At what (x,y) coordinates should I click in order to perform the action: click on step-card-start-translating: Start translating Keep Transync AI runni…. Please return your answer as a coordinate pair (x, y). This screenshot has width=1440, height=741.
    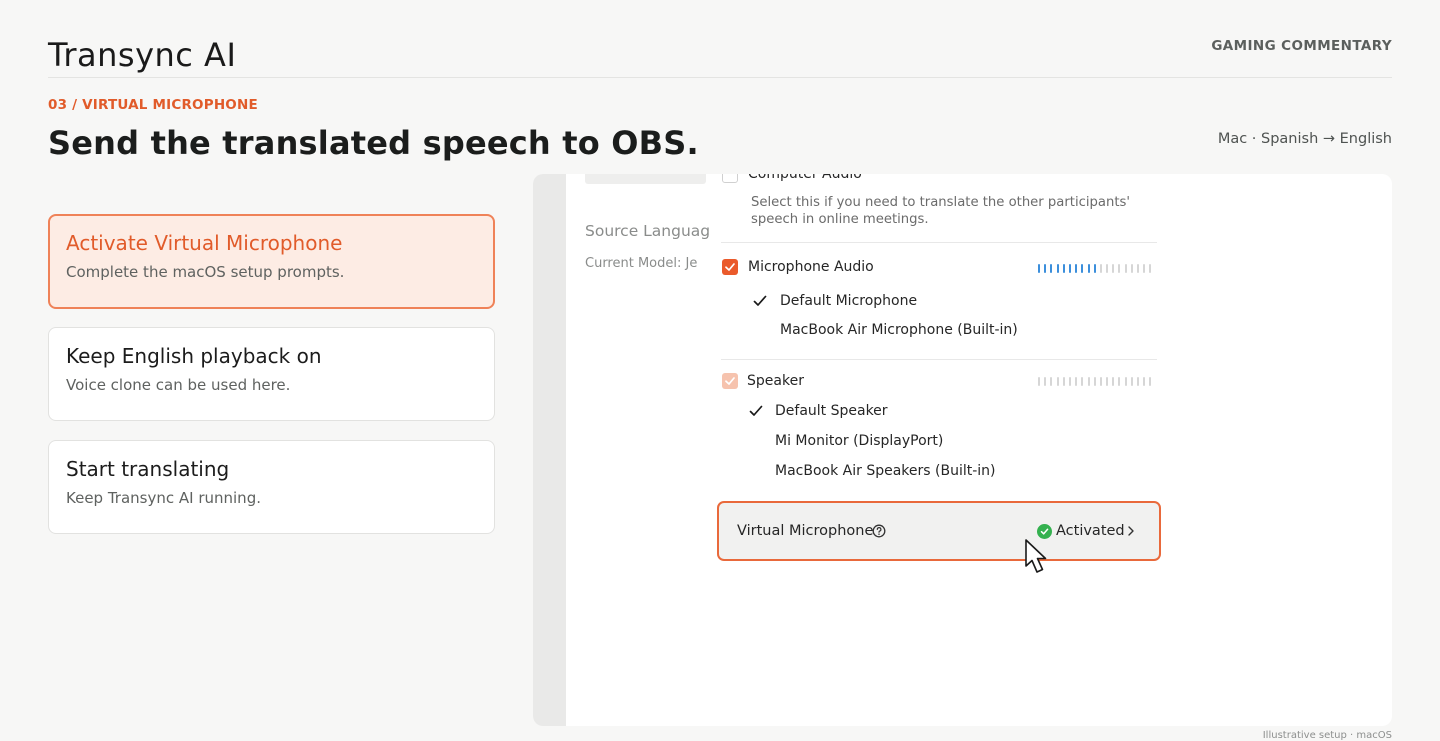
    Looking at the image, I should click on (271, 487).